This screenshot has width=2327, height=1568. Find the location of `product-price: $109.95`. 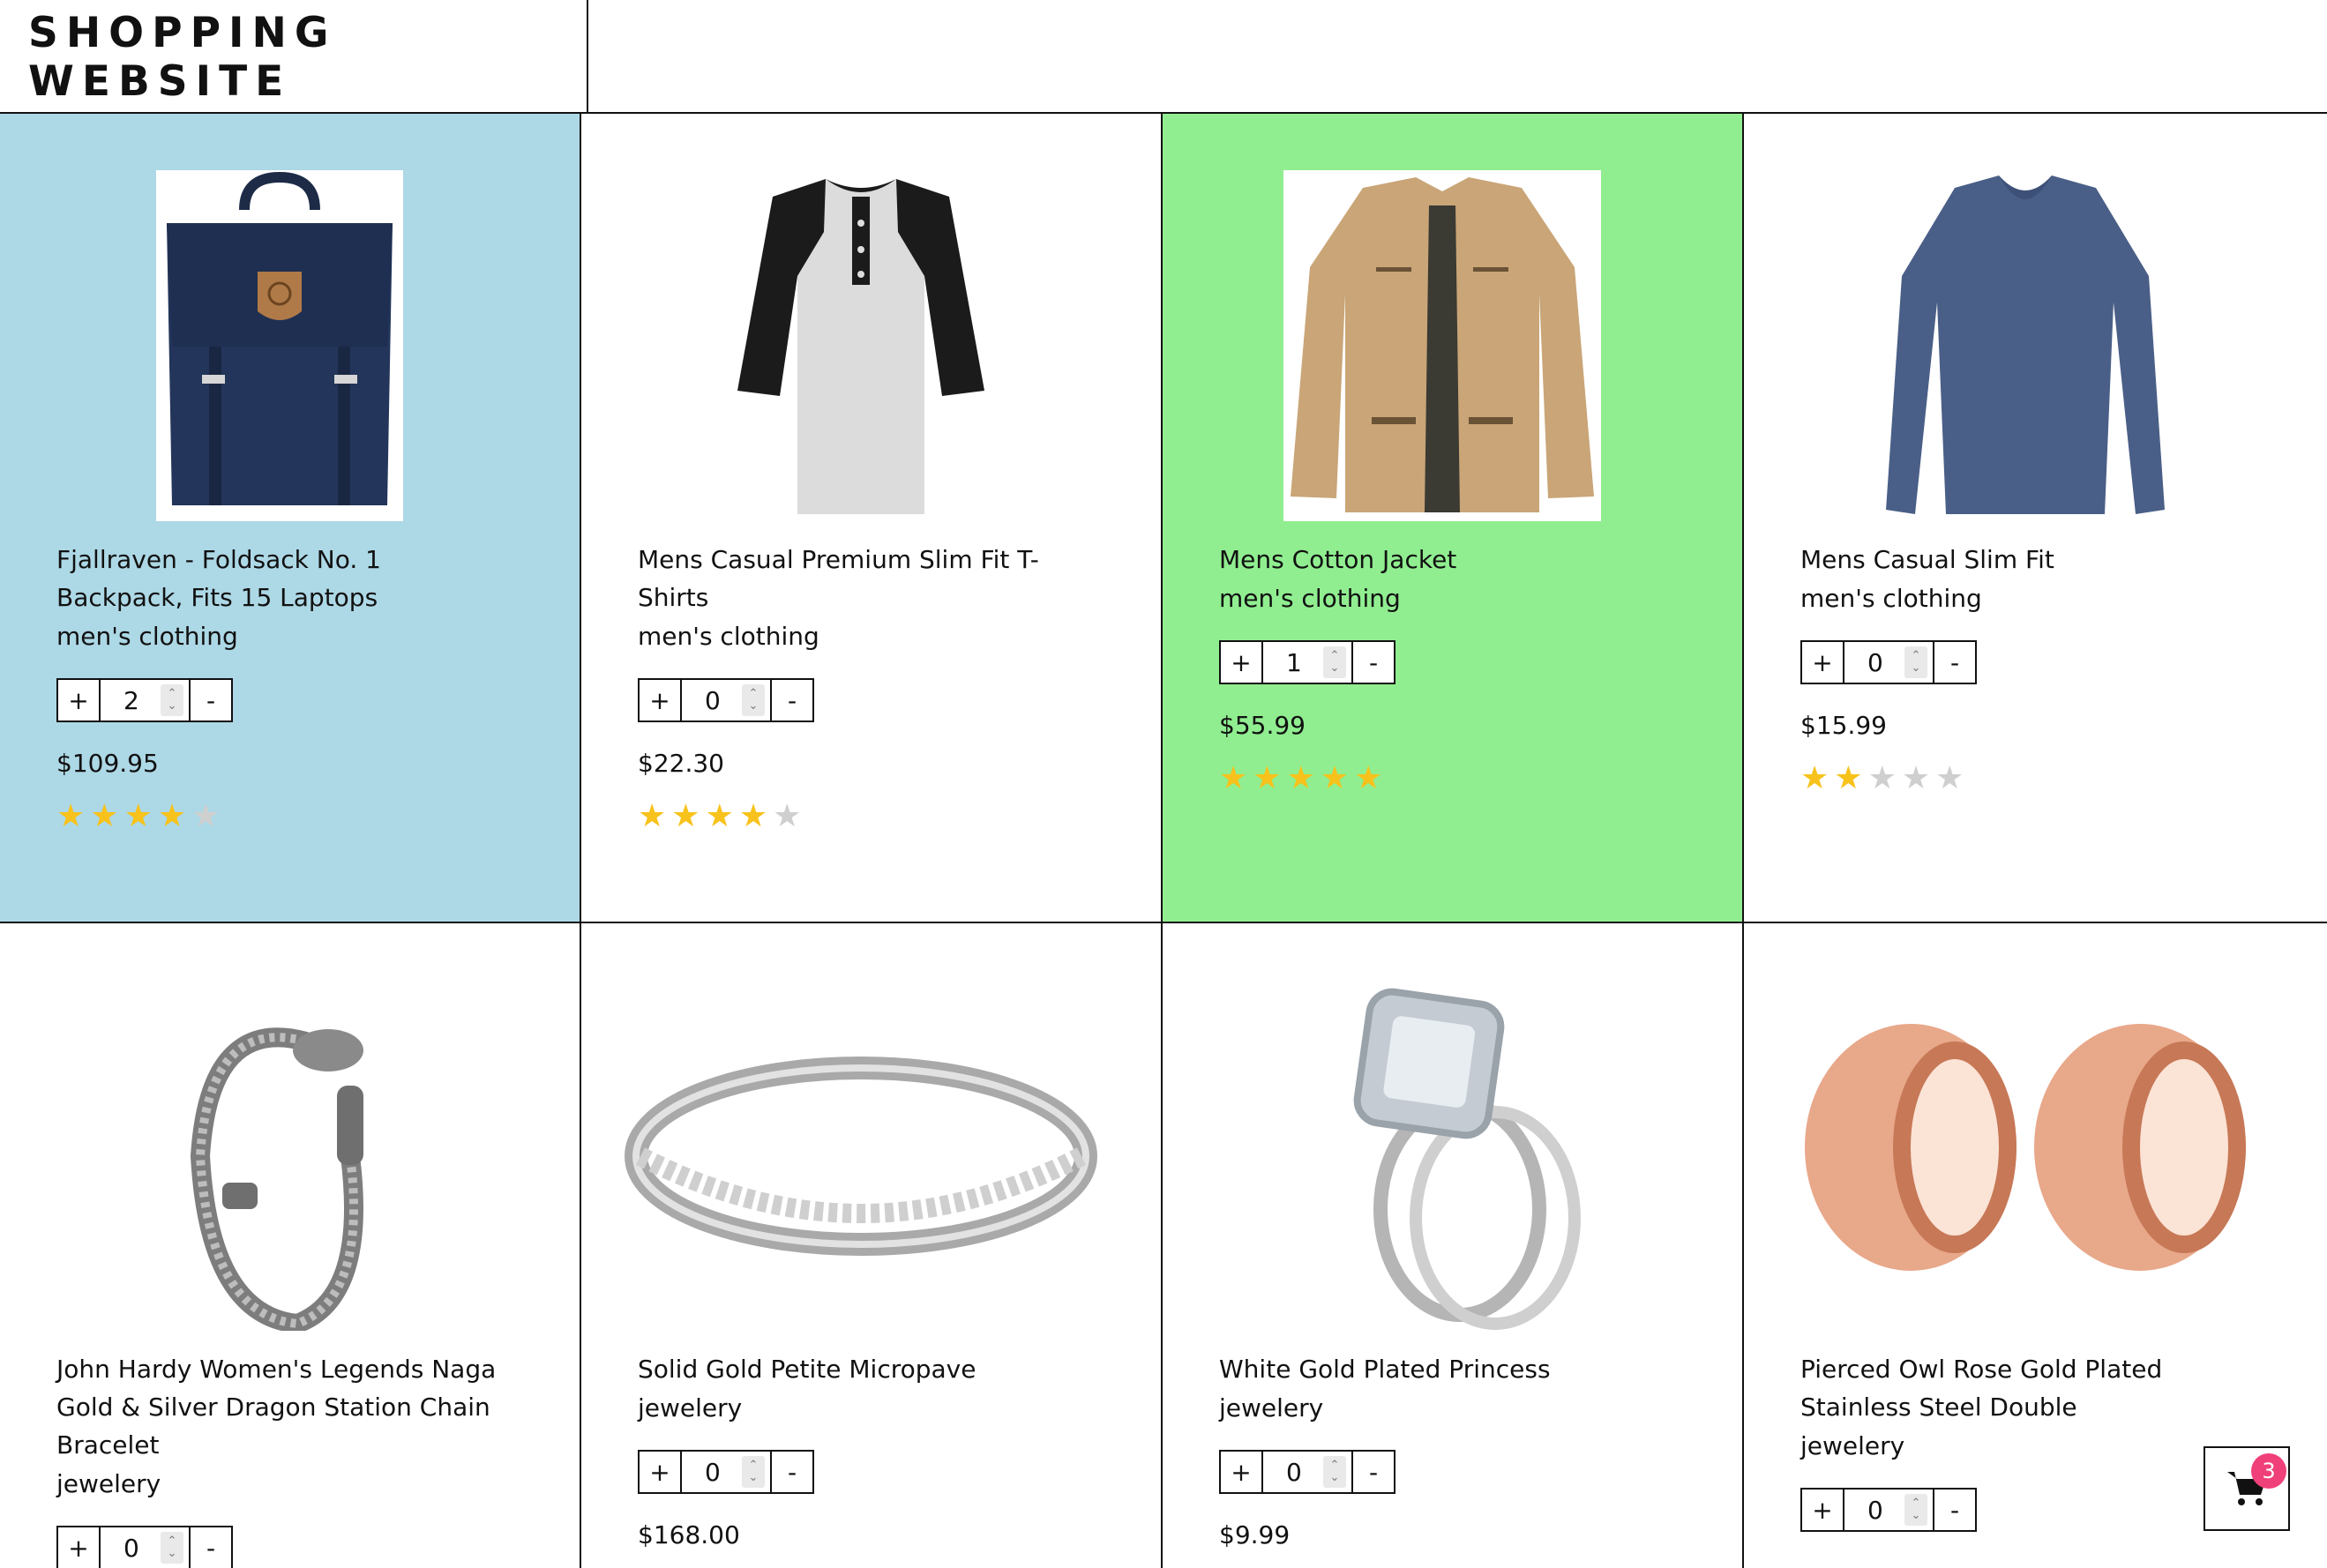

product-price: $109.95 is located at coordinates (107, 763).